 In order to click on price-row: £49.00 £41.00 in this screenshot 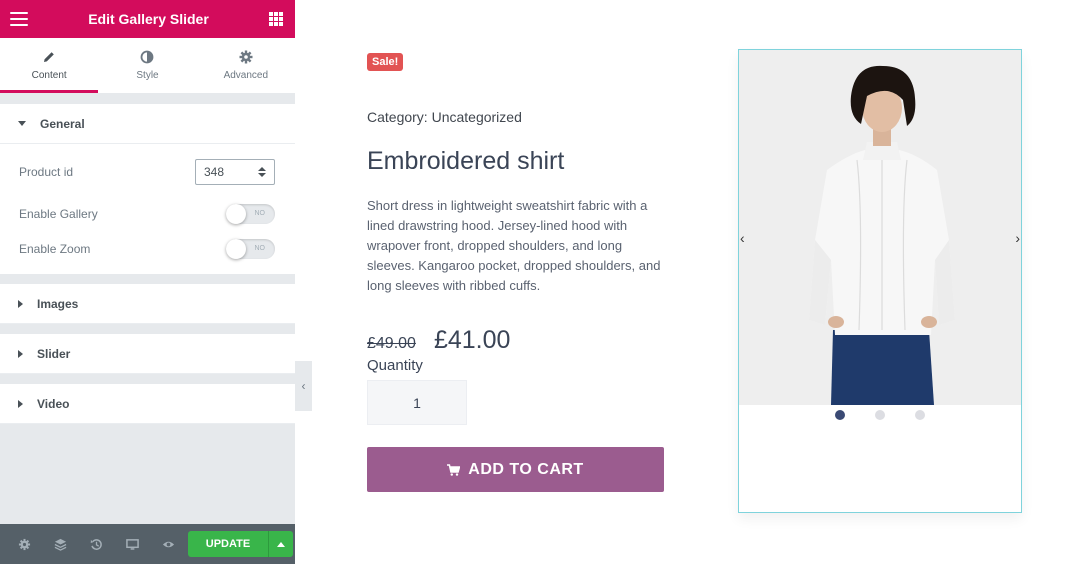, I will do `click(517, 340)`.